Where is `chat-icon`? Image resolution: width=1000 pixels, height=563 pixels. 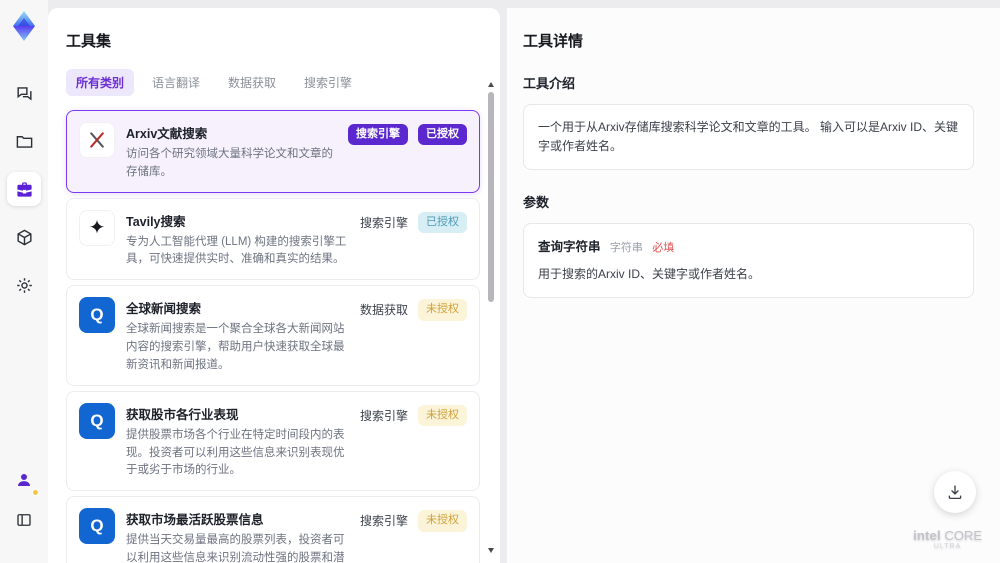
chat-icon is located at coordinates (24, 93).